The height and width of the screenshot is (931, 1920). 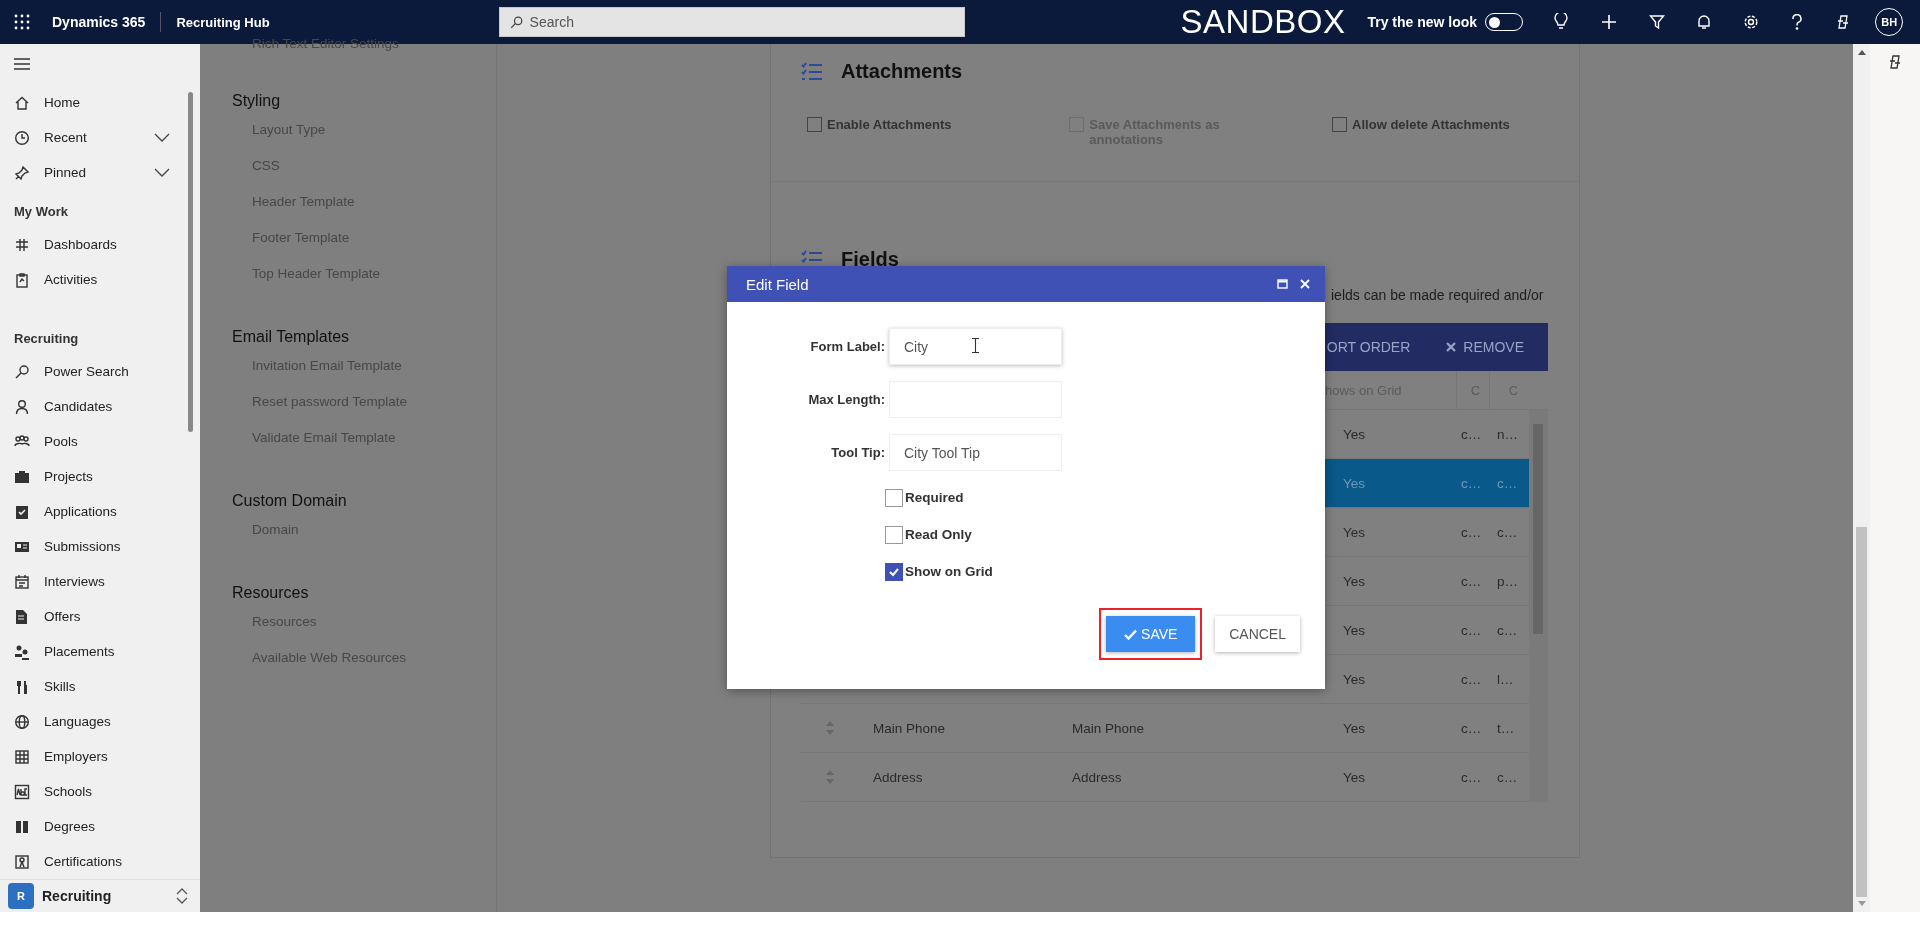 What do you see at coordinates (22, 244) in the screenshot?
I see `grid-icon` at bounding box center [22, 244].